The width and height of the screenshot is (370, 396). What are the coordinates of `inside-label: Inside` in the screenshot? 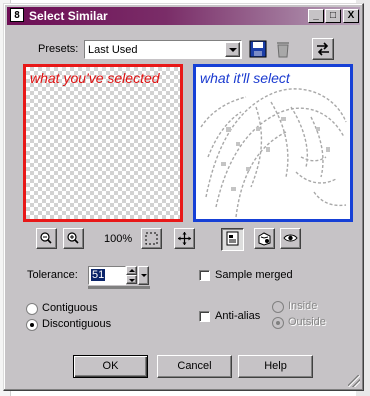 It's located at (303, 306).